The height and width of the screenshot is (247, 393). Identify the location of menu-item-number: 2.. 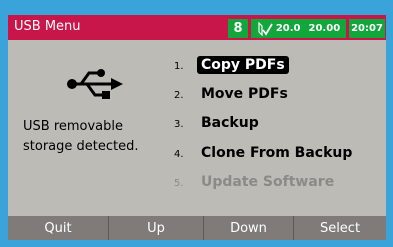
(179, 95).